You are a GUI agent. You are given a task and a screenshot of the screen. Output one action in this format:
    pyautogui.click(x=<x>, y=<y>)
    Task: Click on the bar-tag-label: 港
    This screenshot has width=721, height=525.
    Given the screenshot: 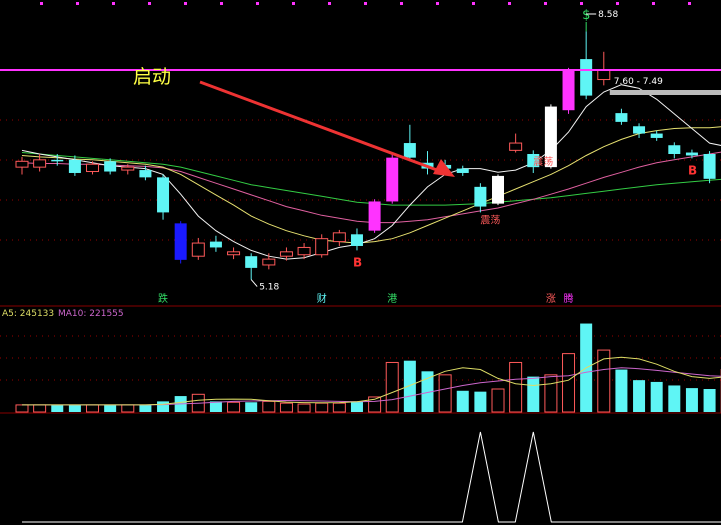 What is the action you would take?
    pyautogui.click(x=392, y=299)
    